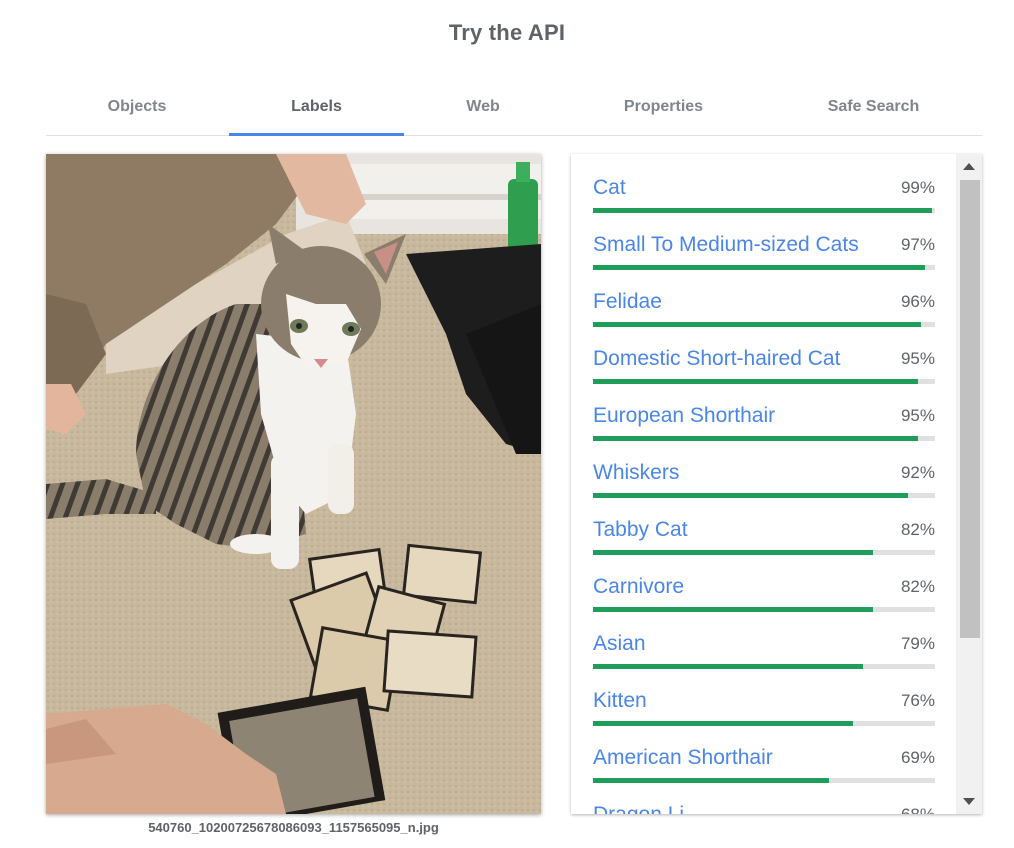  Describe the element at coordinates (663, 109) in the screenshot. I see `tab-properties: Properties` at that location.